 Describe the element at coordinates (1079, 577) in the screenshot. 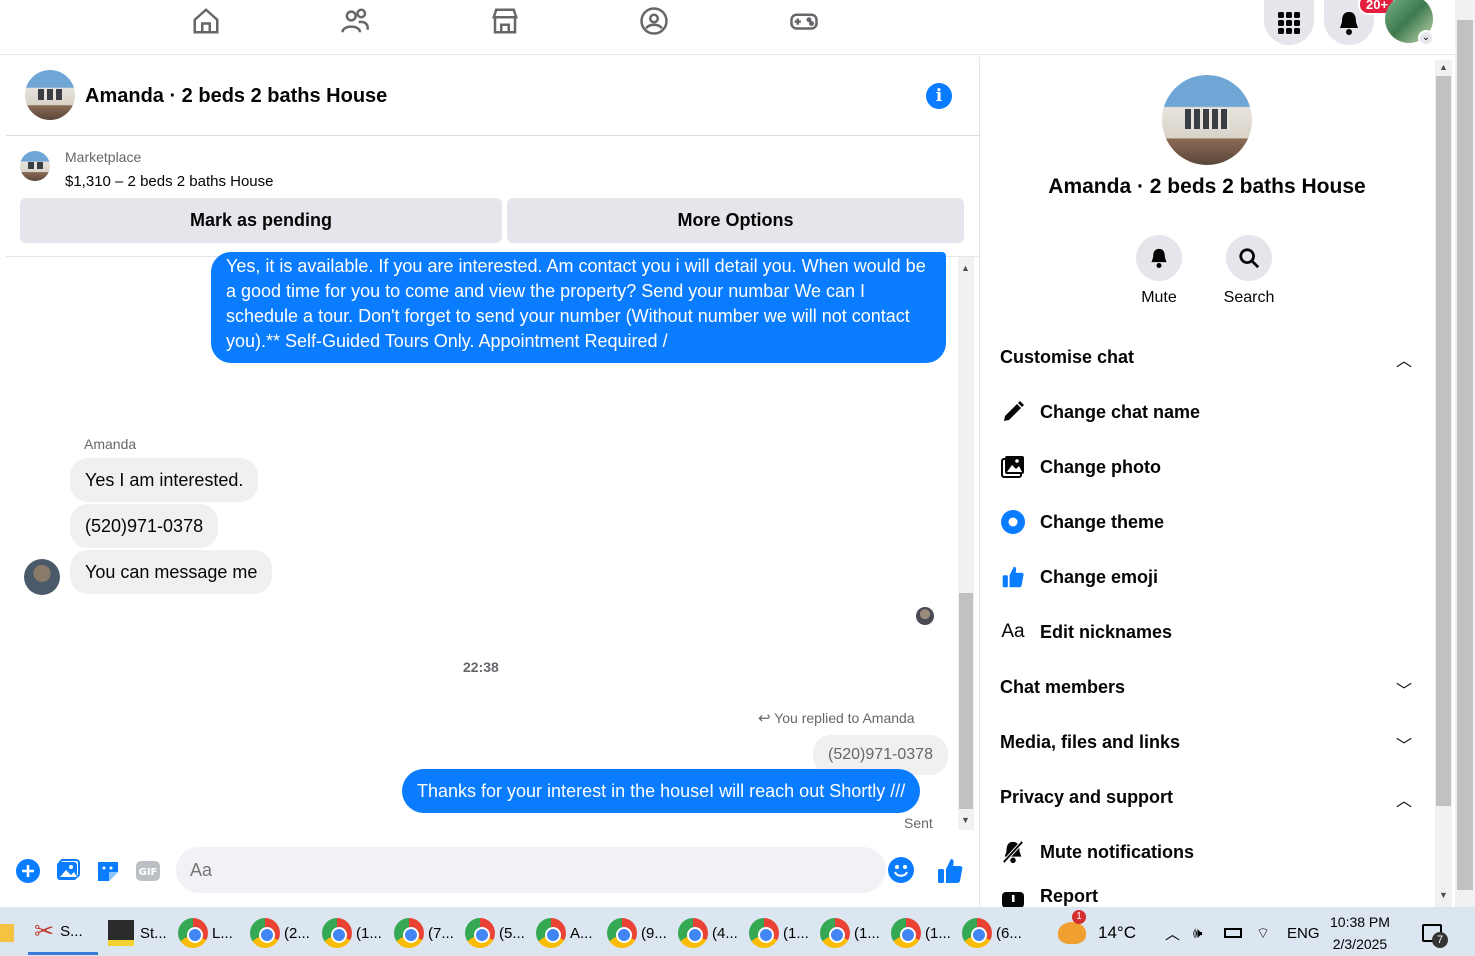

I see `change-emoji-item: Change emoji` at that location.